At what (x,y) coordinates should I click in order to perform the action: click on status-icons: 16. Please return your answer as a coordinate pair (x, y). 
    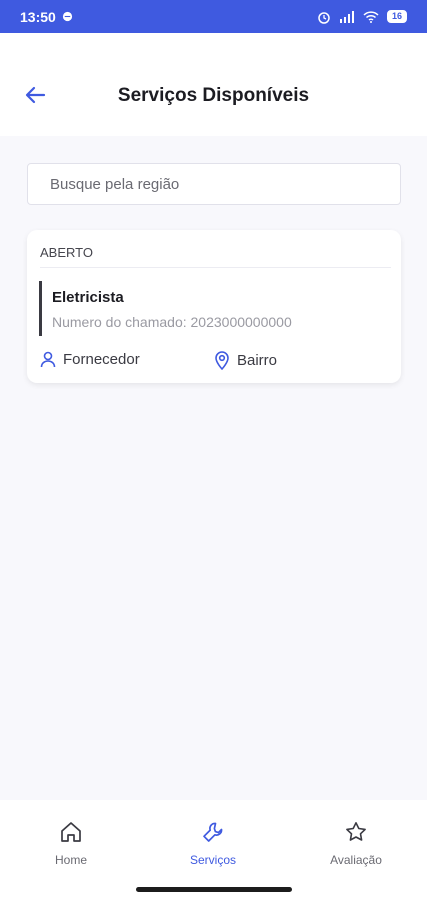
    Looking at the image, I should click on (362, 17).